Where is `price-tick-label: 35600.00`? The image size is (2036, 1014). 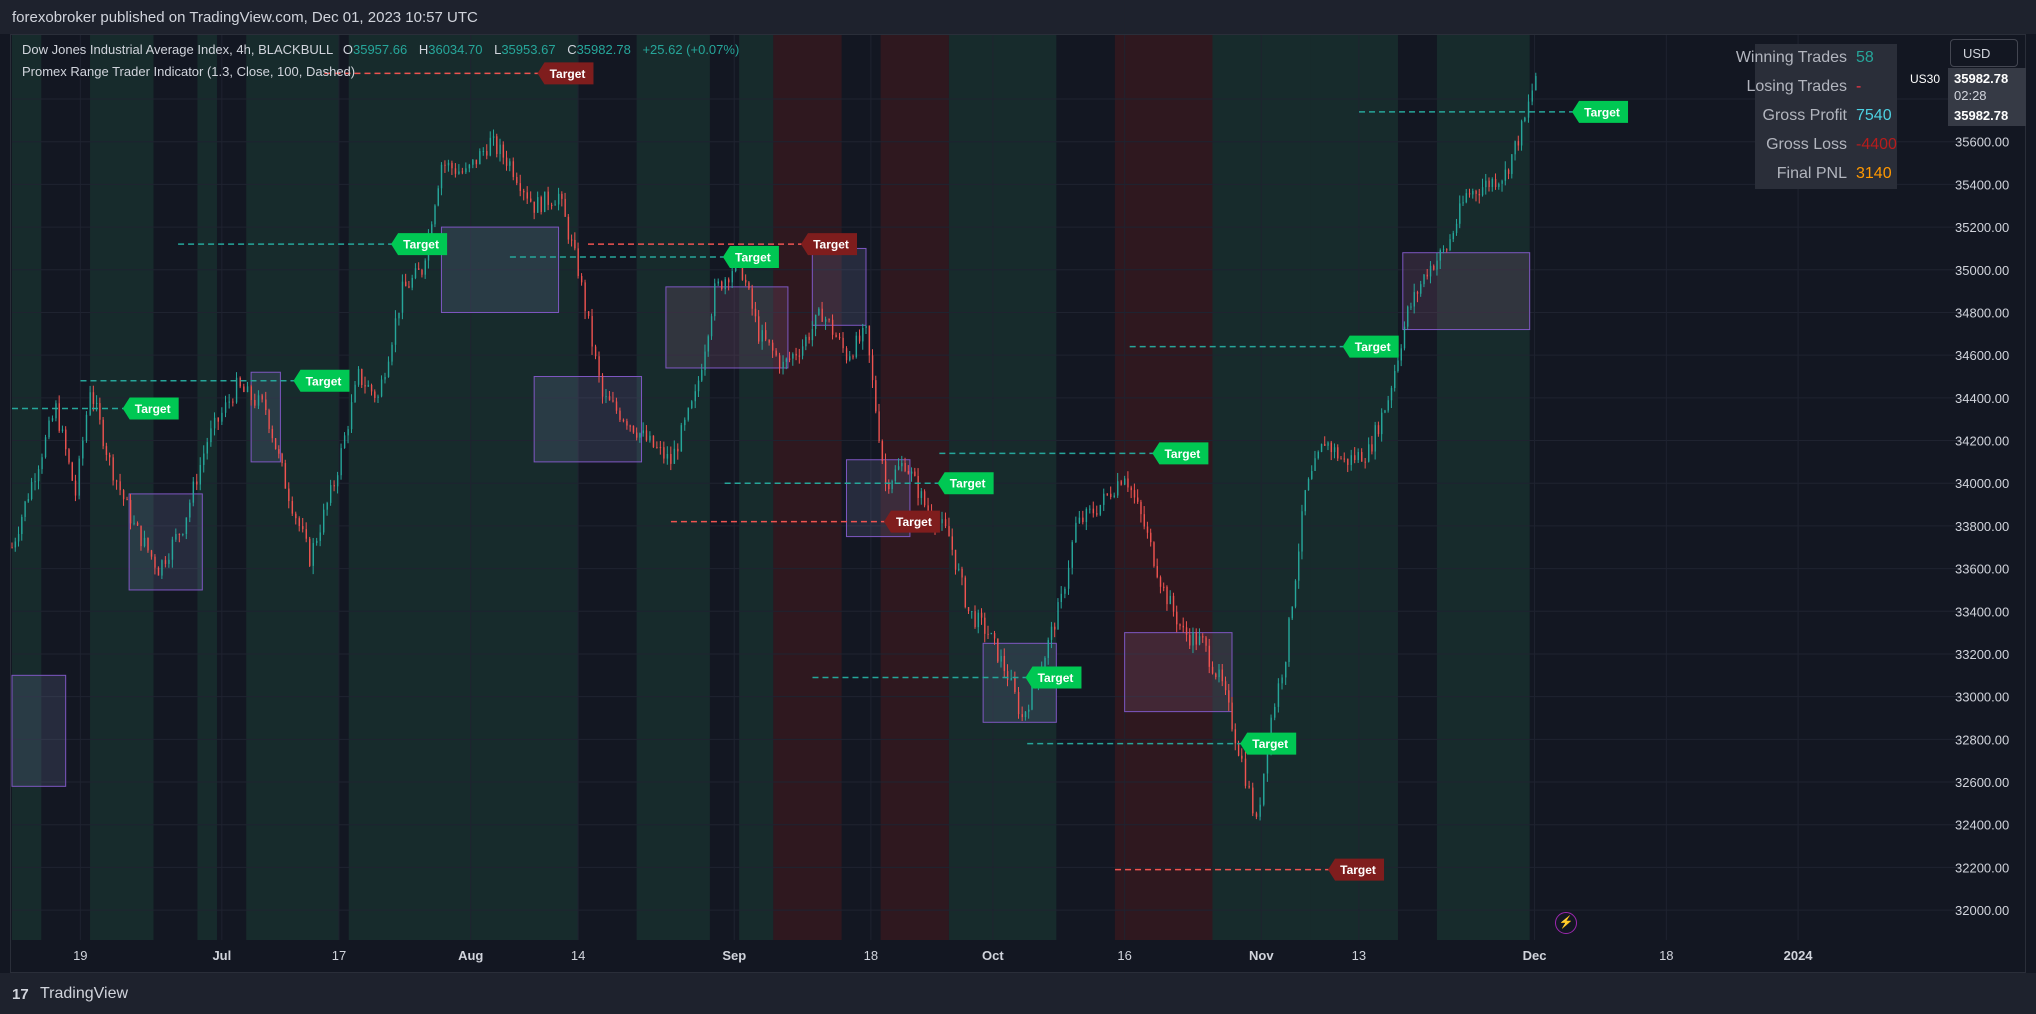
price-tick-label: 35600.00 is located at coordinates (1982, 142).